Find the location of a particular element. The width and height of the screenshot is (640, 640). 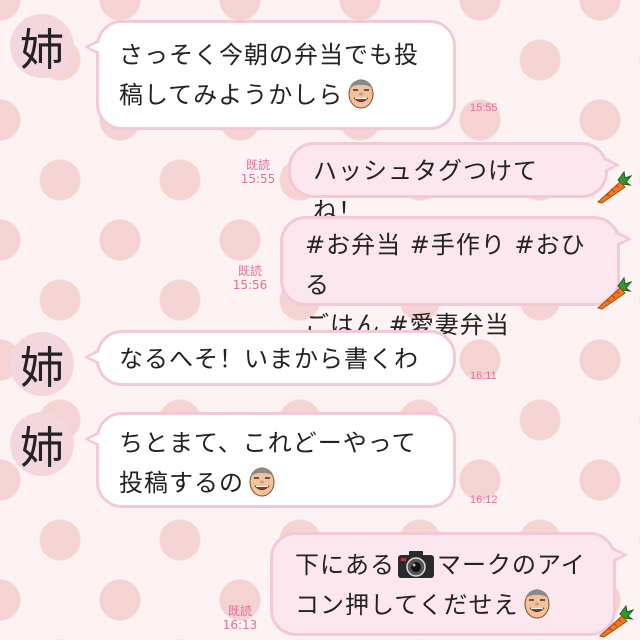

message-text: 投稿するの is located at coordinates (276, 483).